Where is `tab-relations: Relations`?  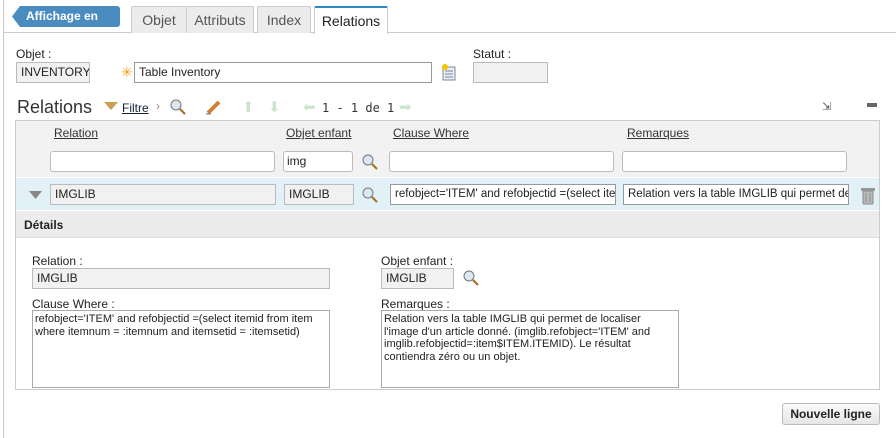 tab-relations: Relations is located at coordinates (351, 20).